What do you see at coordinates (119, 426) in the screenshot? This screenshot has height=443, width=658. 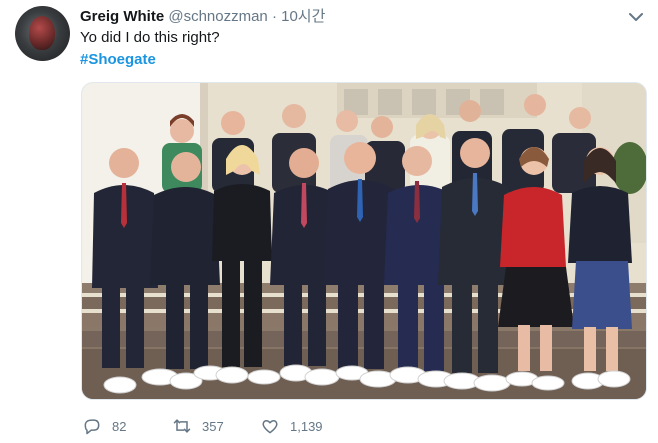 I see `reply-count: 82` at bounding box center [119, 426].